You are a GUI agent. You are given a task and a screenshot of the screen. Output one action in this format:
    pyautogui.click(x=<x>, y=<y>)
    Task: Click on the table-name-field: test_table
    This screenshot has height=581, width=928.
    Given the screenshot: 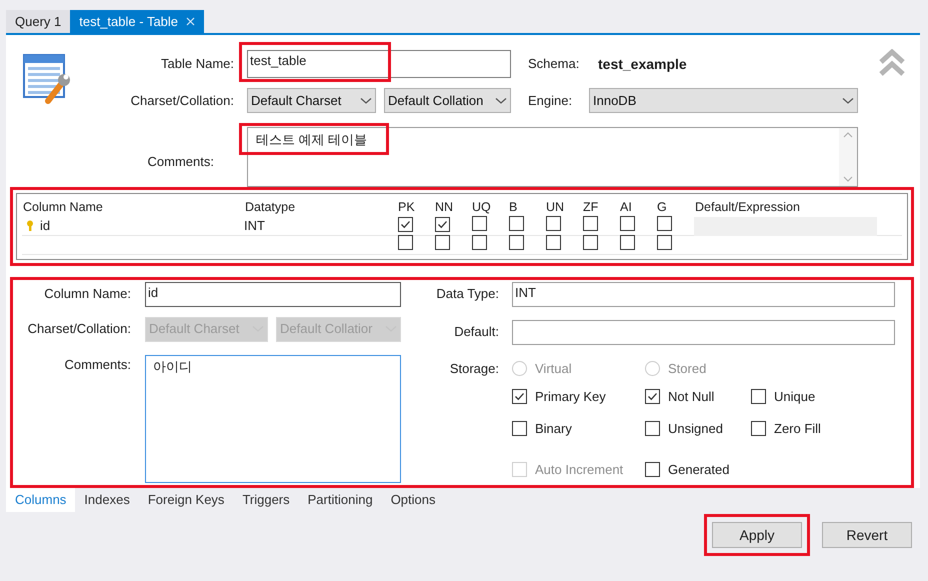 What is the action you would take?
    pyautogui.click(x=379, y=64)
    